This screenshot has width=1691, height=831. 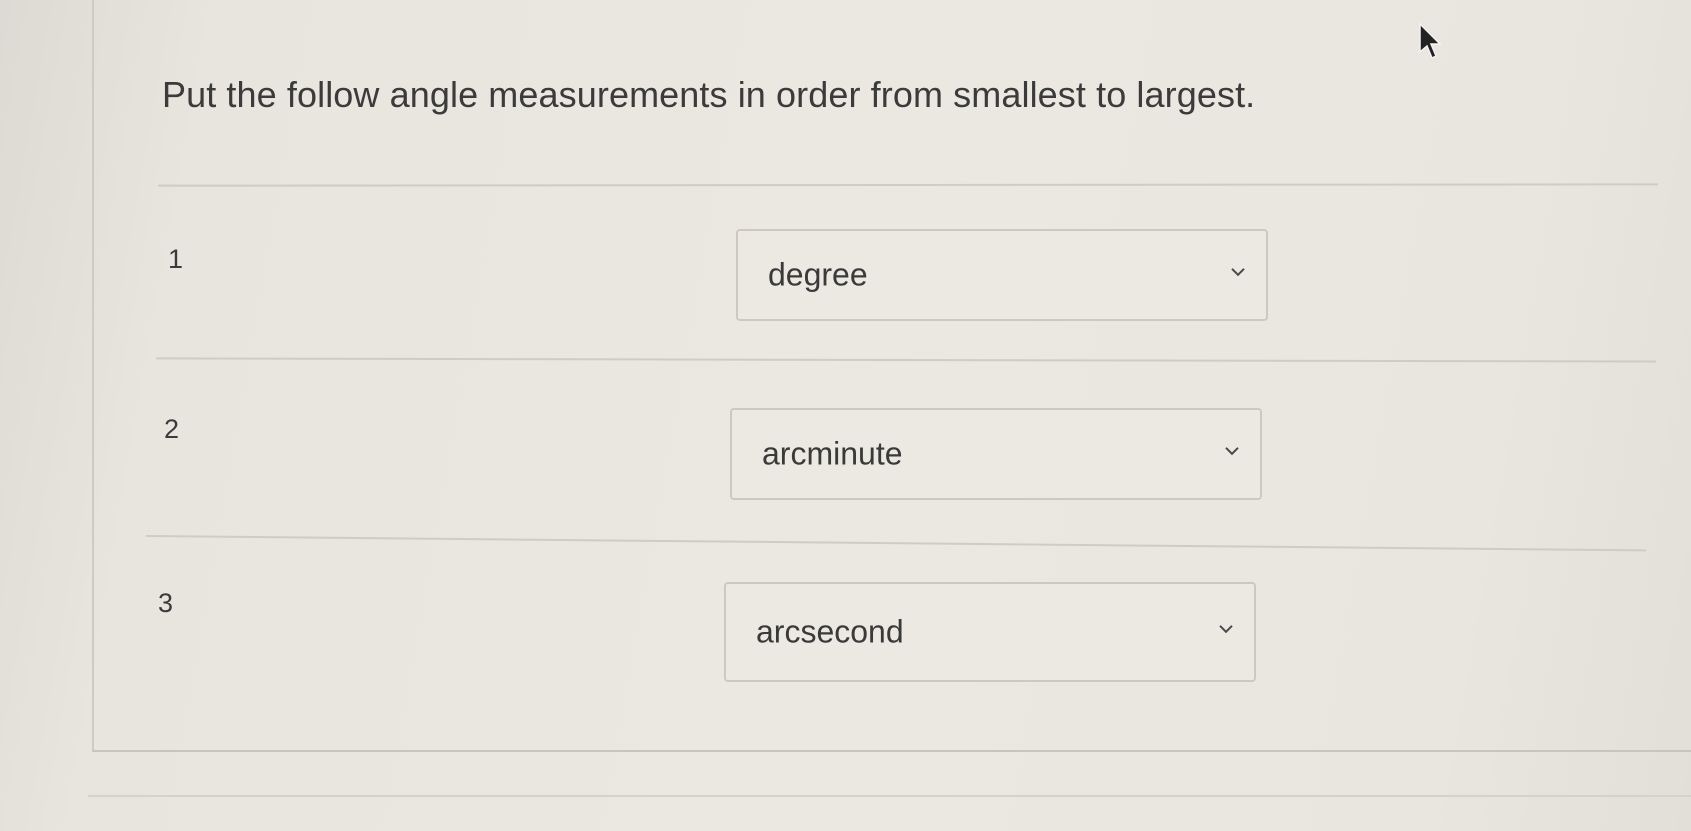 What do you see at coordinates (176, 259) in the screenshot?
I see `row-number-1: 1` at bounding box center [176, 259].